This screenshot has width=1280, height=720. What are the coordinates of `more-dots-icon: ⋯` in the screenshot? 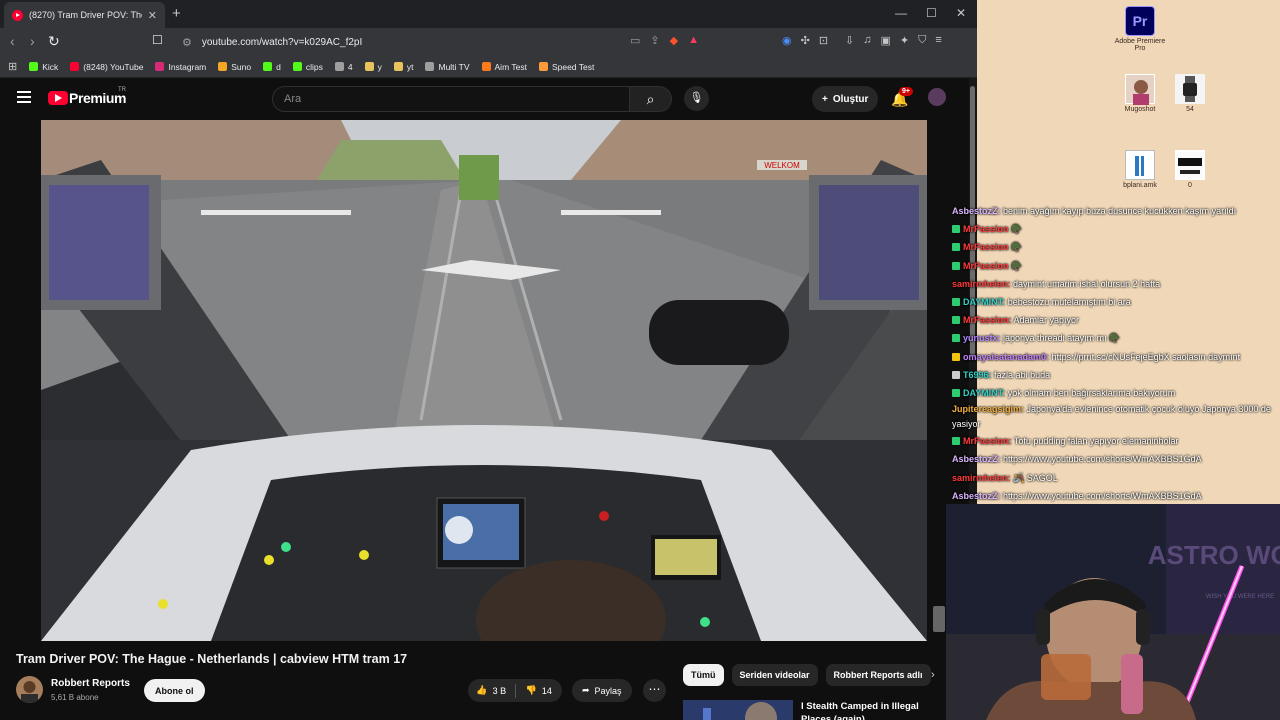 It's located at (654, 689).